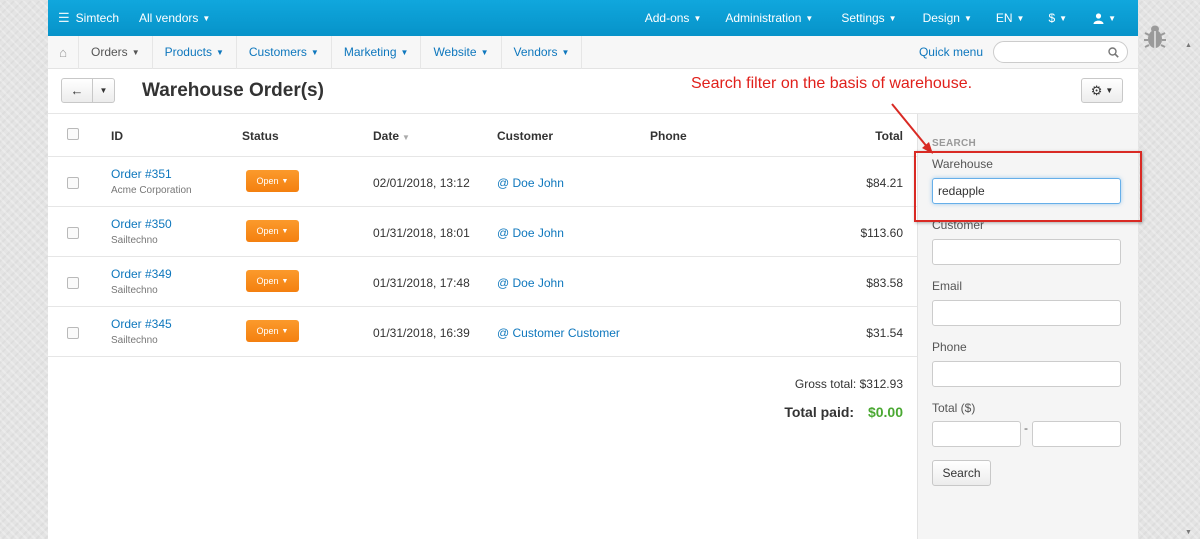 This screenshot has height=539, width=1200. Describe the element at coordinates (819, 412) in the screenshot. I see `total-paid-label: Total paid:` at that location.